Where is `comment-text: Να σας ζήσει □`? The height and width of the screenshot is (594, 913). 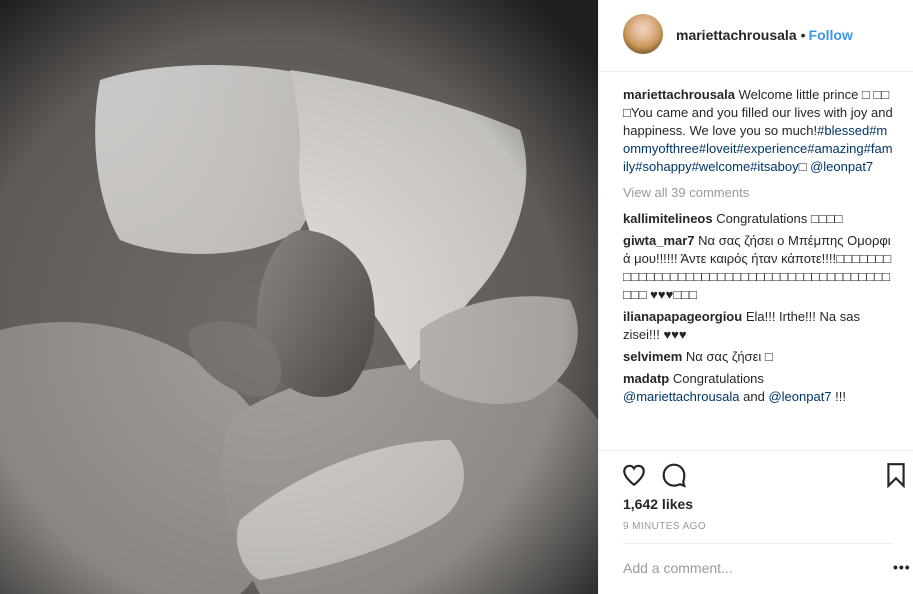
comment-text: Να σας ζήσει □ is located at coordinates (729, 356).